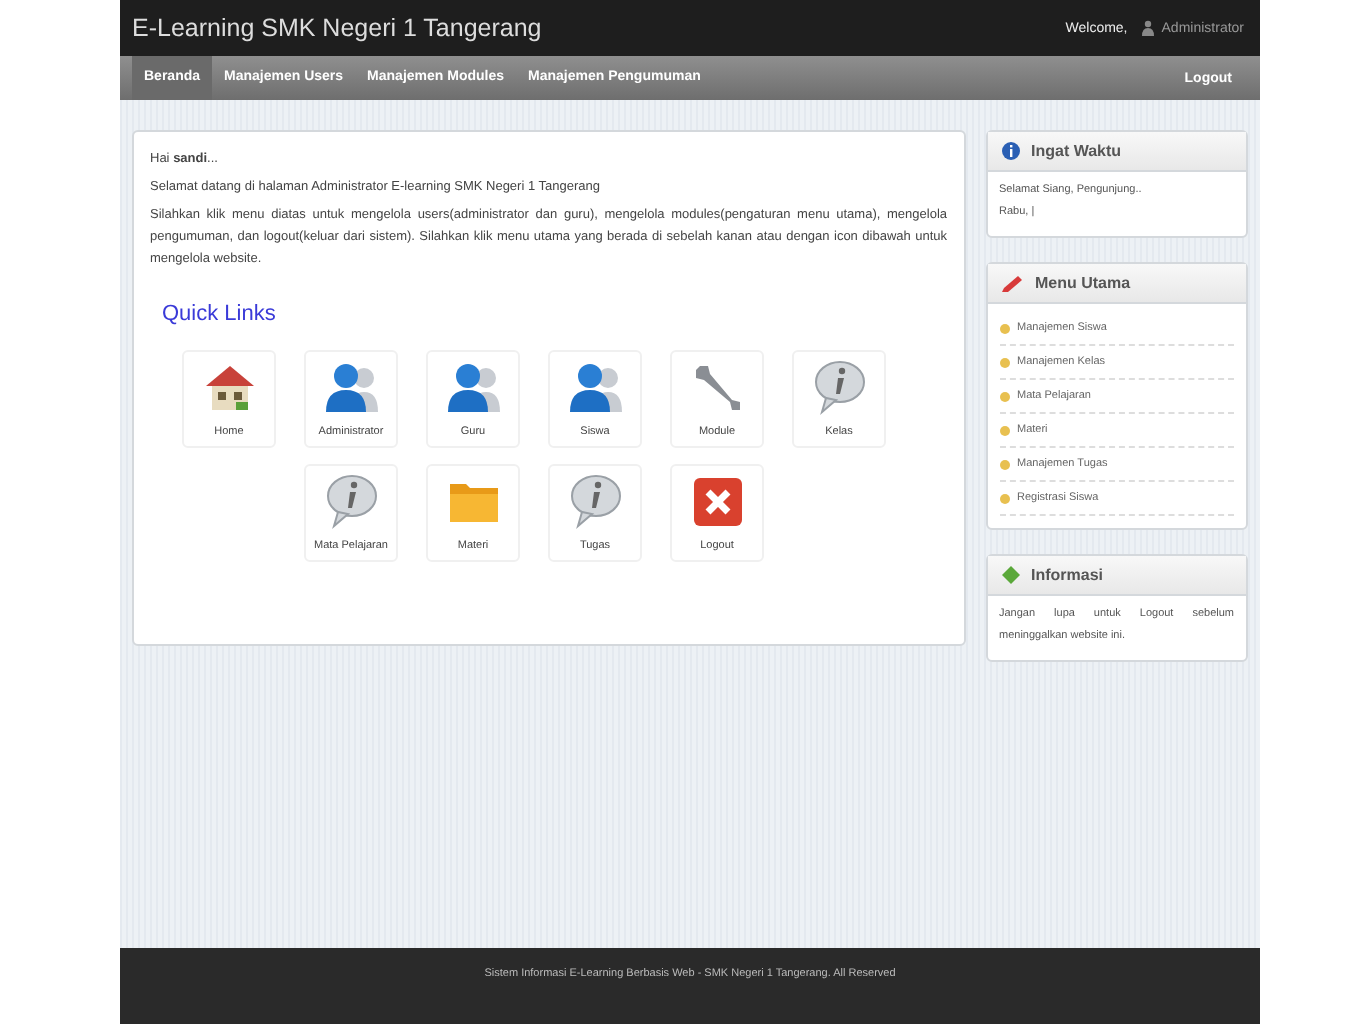 This screenshot has height=1024, width=1364. I want to click on diamond-icon, so click(1010, 575).